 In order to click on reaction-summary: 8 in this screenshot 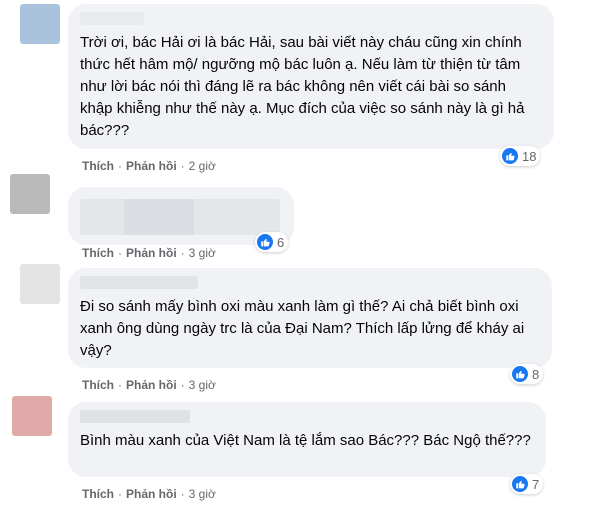, I will do `click(527, 374)`.